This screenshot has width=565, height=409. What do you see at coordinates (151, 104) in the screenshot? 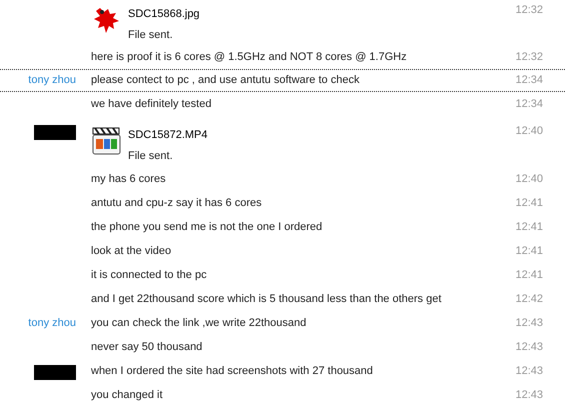
I see `message-text: we have definitely tested` at bounding box center [151, 104].